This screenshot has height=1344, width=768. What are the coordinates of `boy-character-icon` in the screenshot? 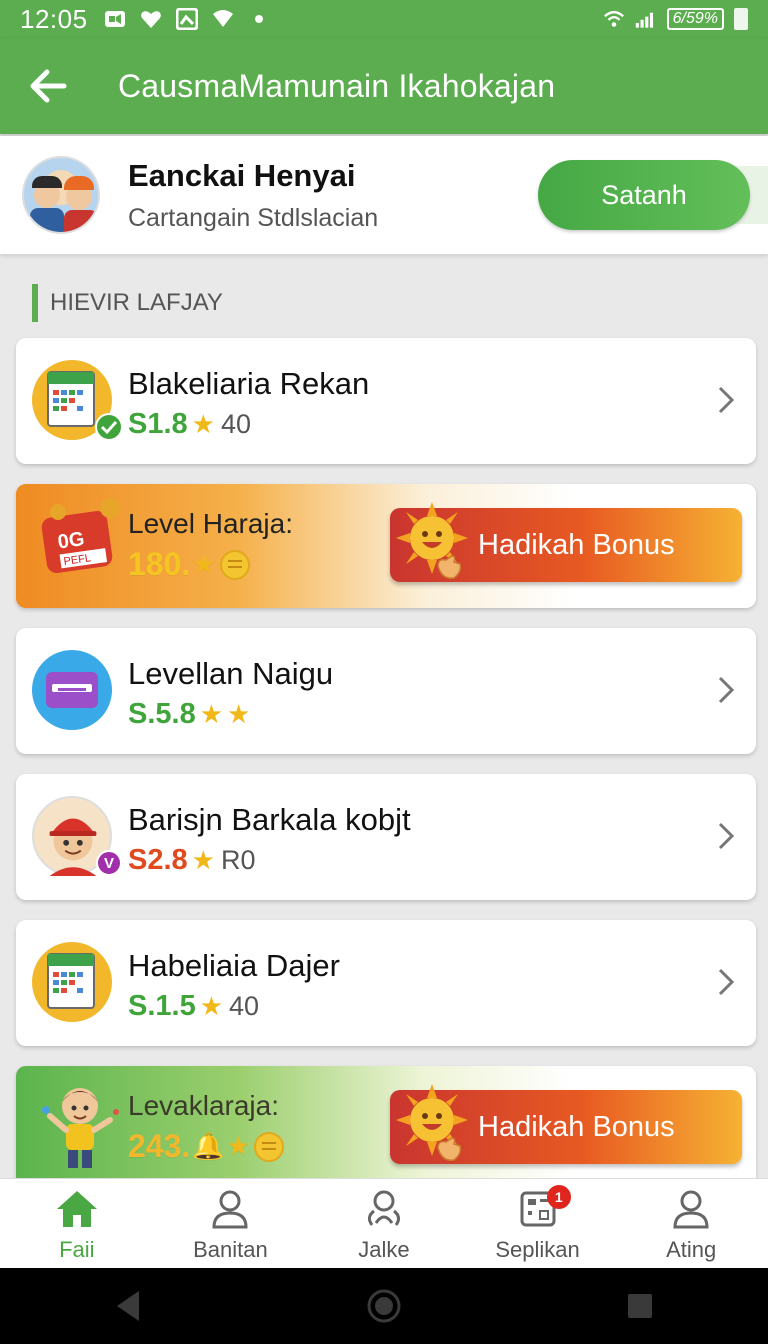 It's located at (80, 1128).